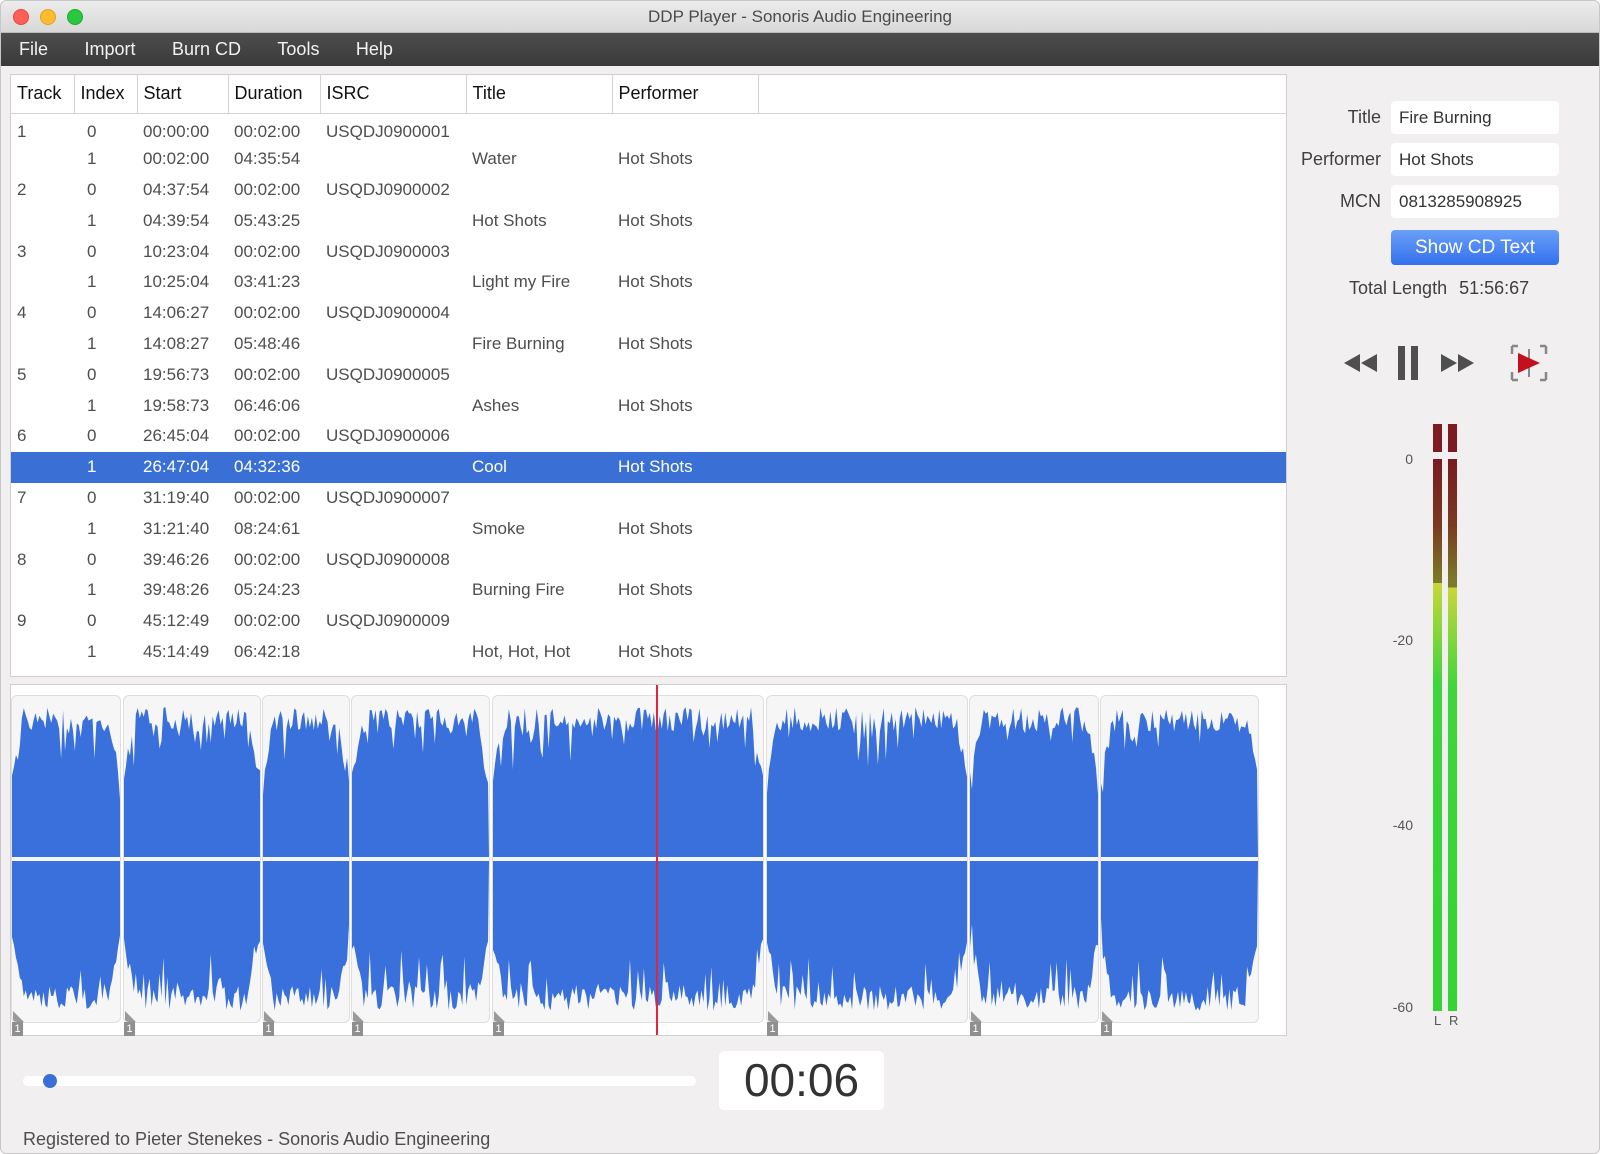 The height and width of the screenshot is (1154, 1600). What do you see at coordinates (800, 49) in the screenshot?
I see `menu-bar: File Import Burn CD Tools Help` at bounding box center [800, 49].